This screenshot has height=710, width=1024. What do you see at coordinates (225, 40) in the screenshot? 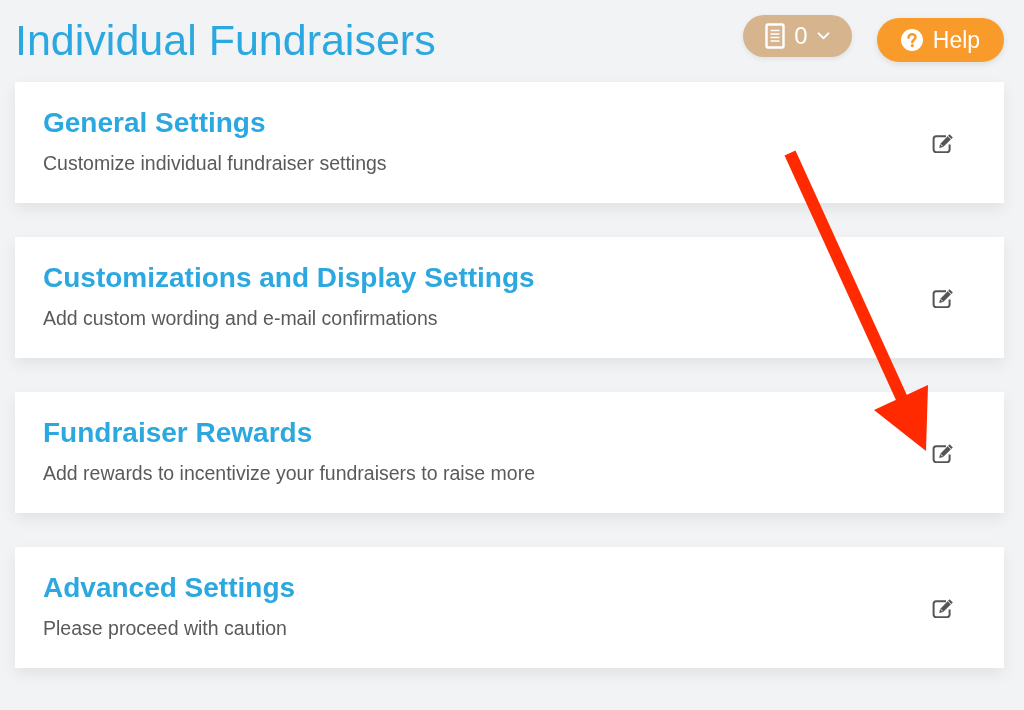
I see `page-title: Individual Fundraisers` at bounding box center [225, 40].